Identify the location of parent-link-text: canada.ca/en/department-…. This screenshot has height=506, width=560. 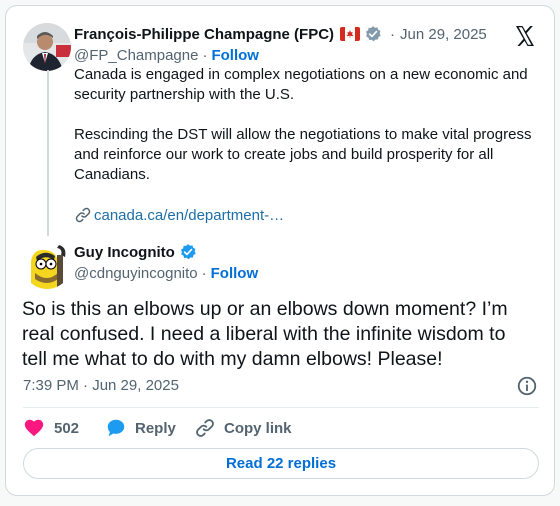
(189, 215).